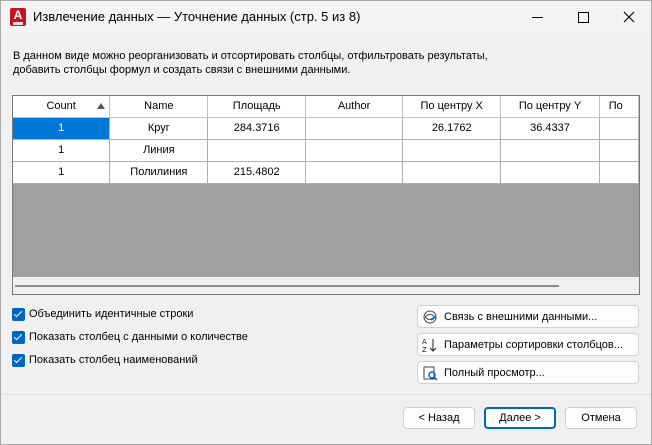 Image resolution: width=652 pixels, height=445 pixels. Describe the element at coordinates (257, 128) in the screenshot. I see `table-cell: 284.3716` at that location.